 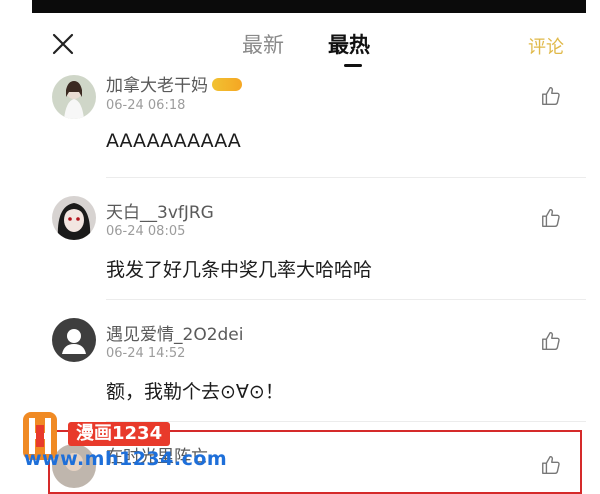 I want to click on username: 遇见爱情_2O2dei, so click(x=175, y=332).